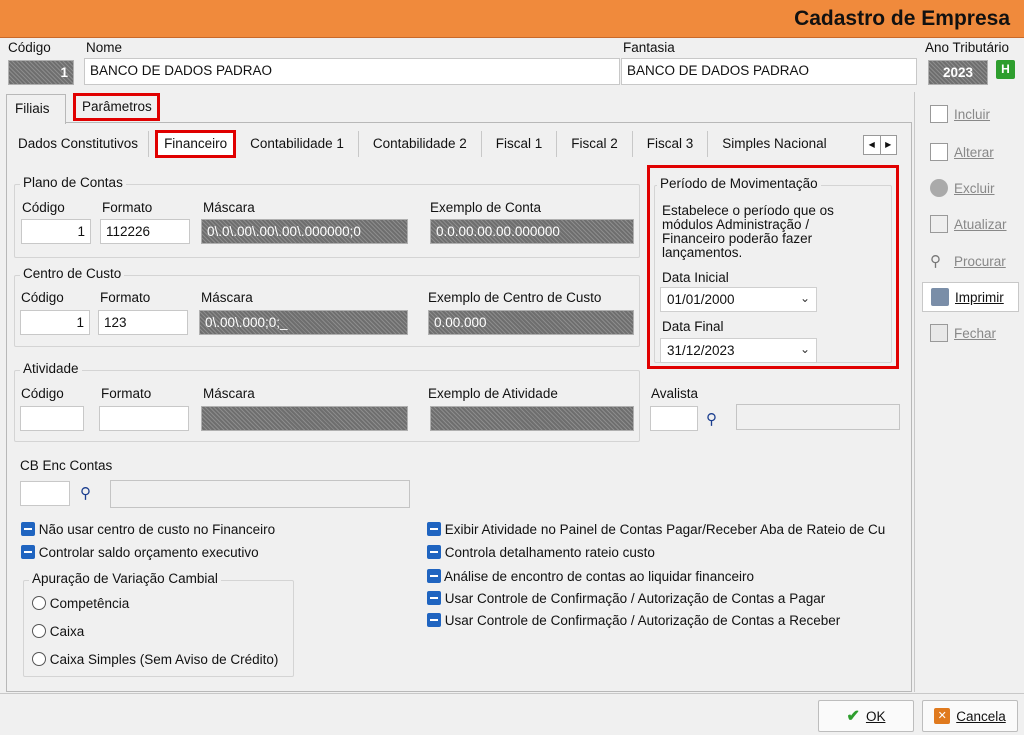 Image resolution: width=1024 pixels, height=735 pixels. Describe the element at coordinates (649, 47) in the screenshot. I see `fantasia-label: Fantasia` at that location.